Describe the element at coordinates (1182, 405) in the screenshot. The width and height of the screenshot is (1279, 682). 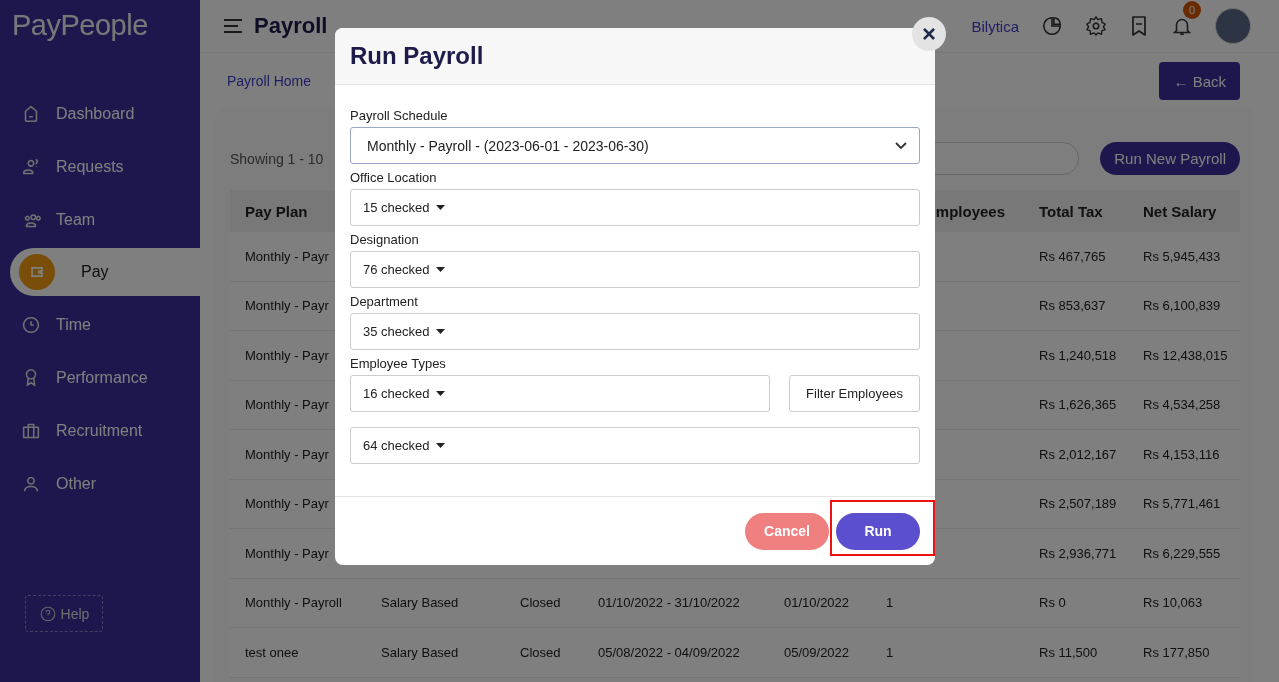
I see `table-cell: Rs 4,534,258` at that location.